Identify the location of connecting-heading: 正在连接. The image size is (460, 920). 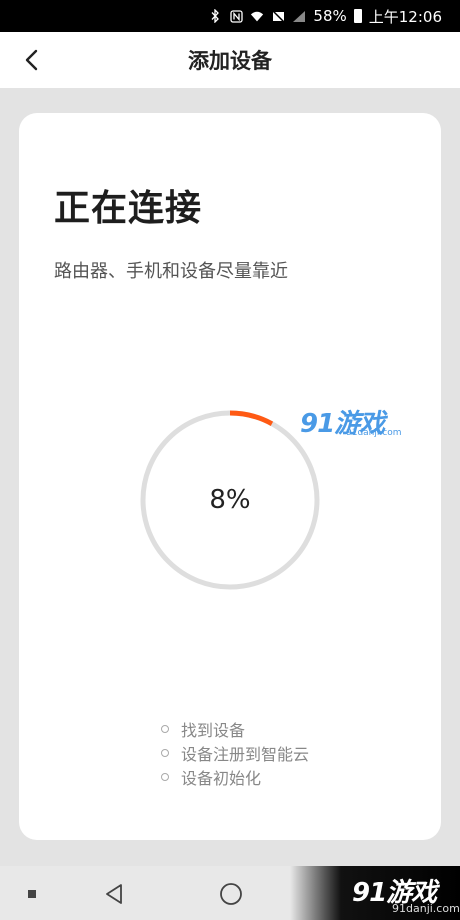
(128, 208).